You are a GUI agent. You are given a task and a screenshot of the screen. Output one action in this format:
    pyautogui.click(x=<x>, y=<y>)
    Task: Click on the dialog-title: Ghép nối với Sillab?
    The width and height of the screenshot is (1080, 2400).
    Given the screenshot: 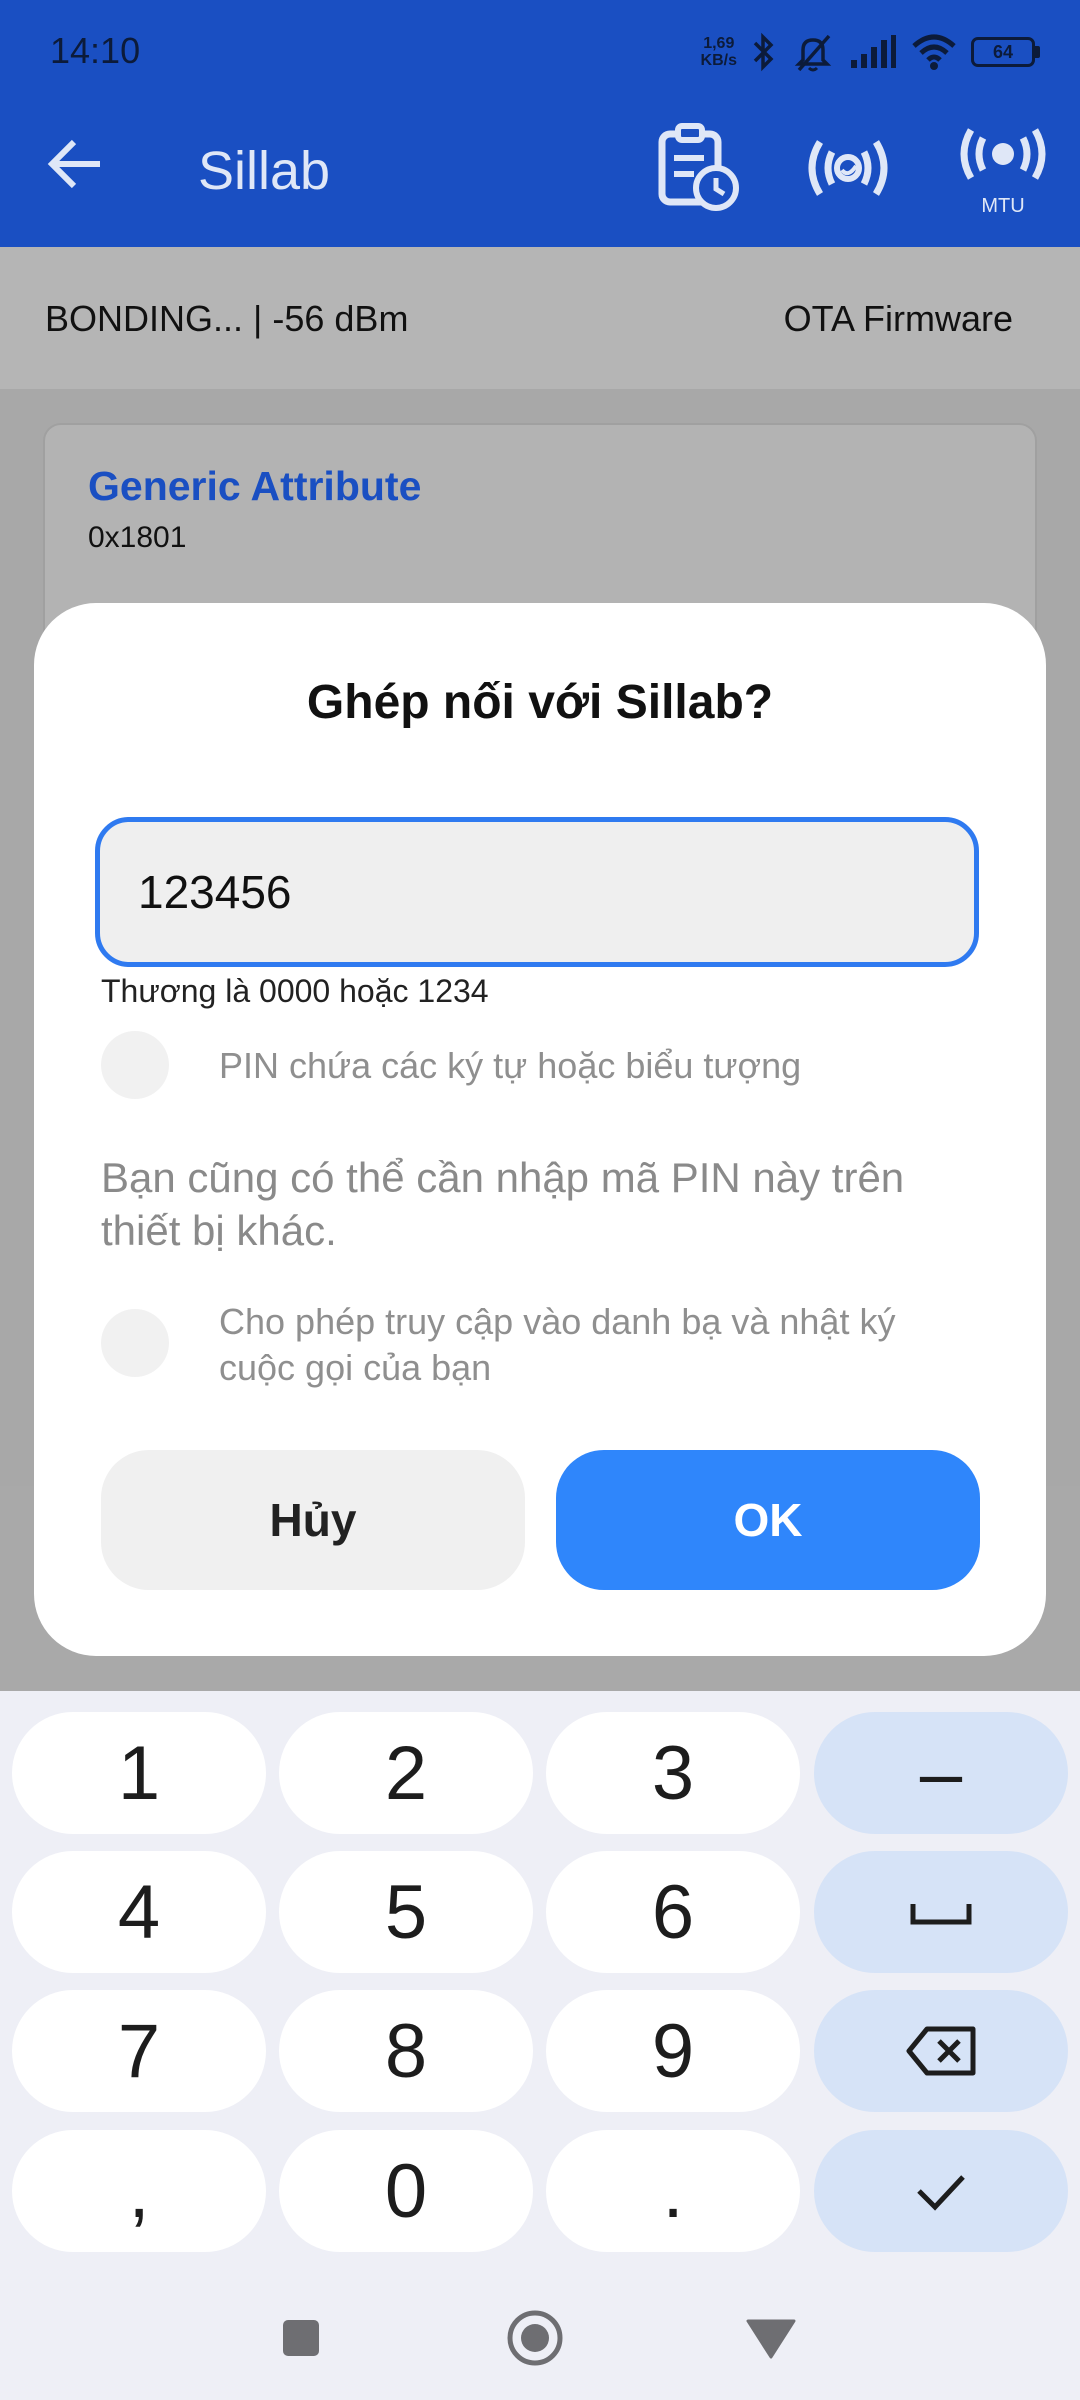 What is the action you would take?
    pyautogui.click(x=540, y=702)
    